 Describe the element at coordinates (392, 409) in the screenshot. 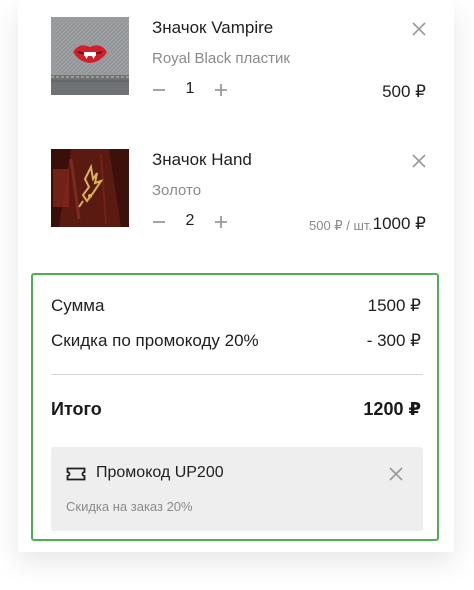

I see `total-value: 1200 ₽` at that location.